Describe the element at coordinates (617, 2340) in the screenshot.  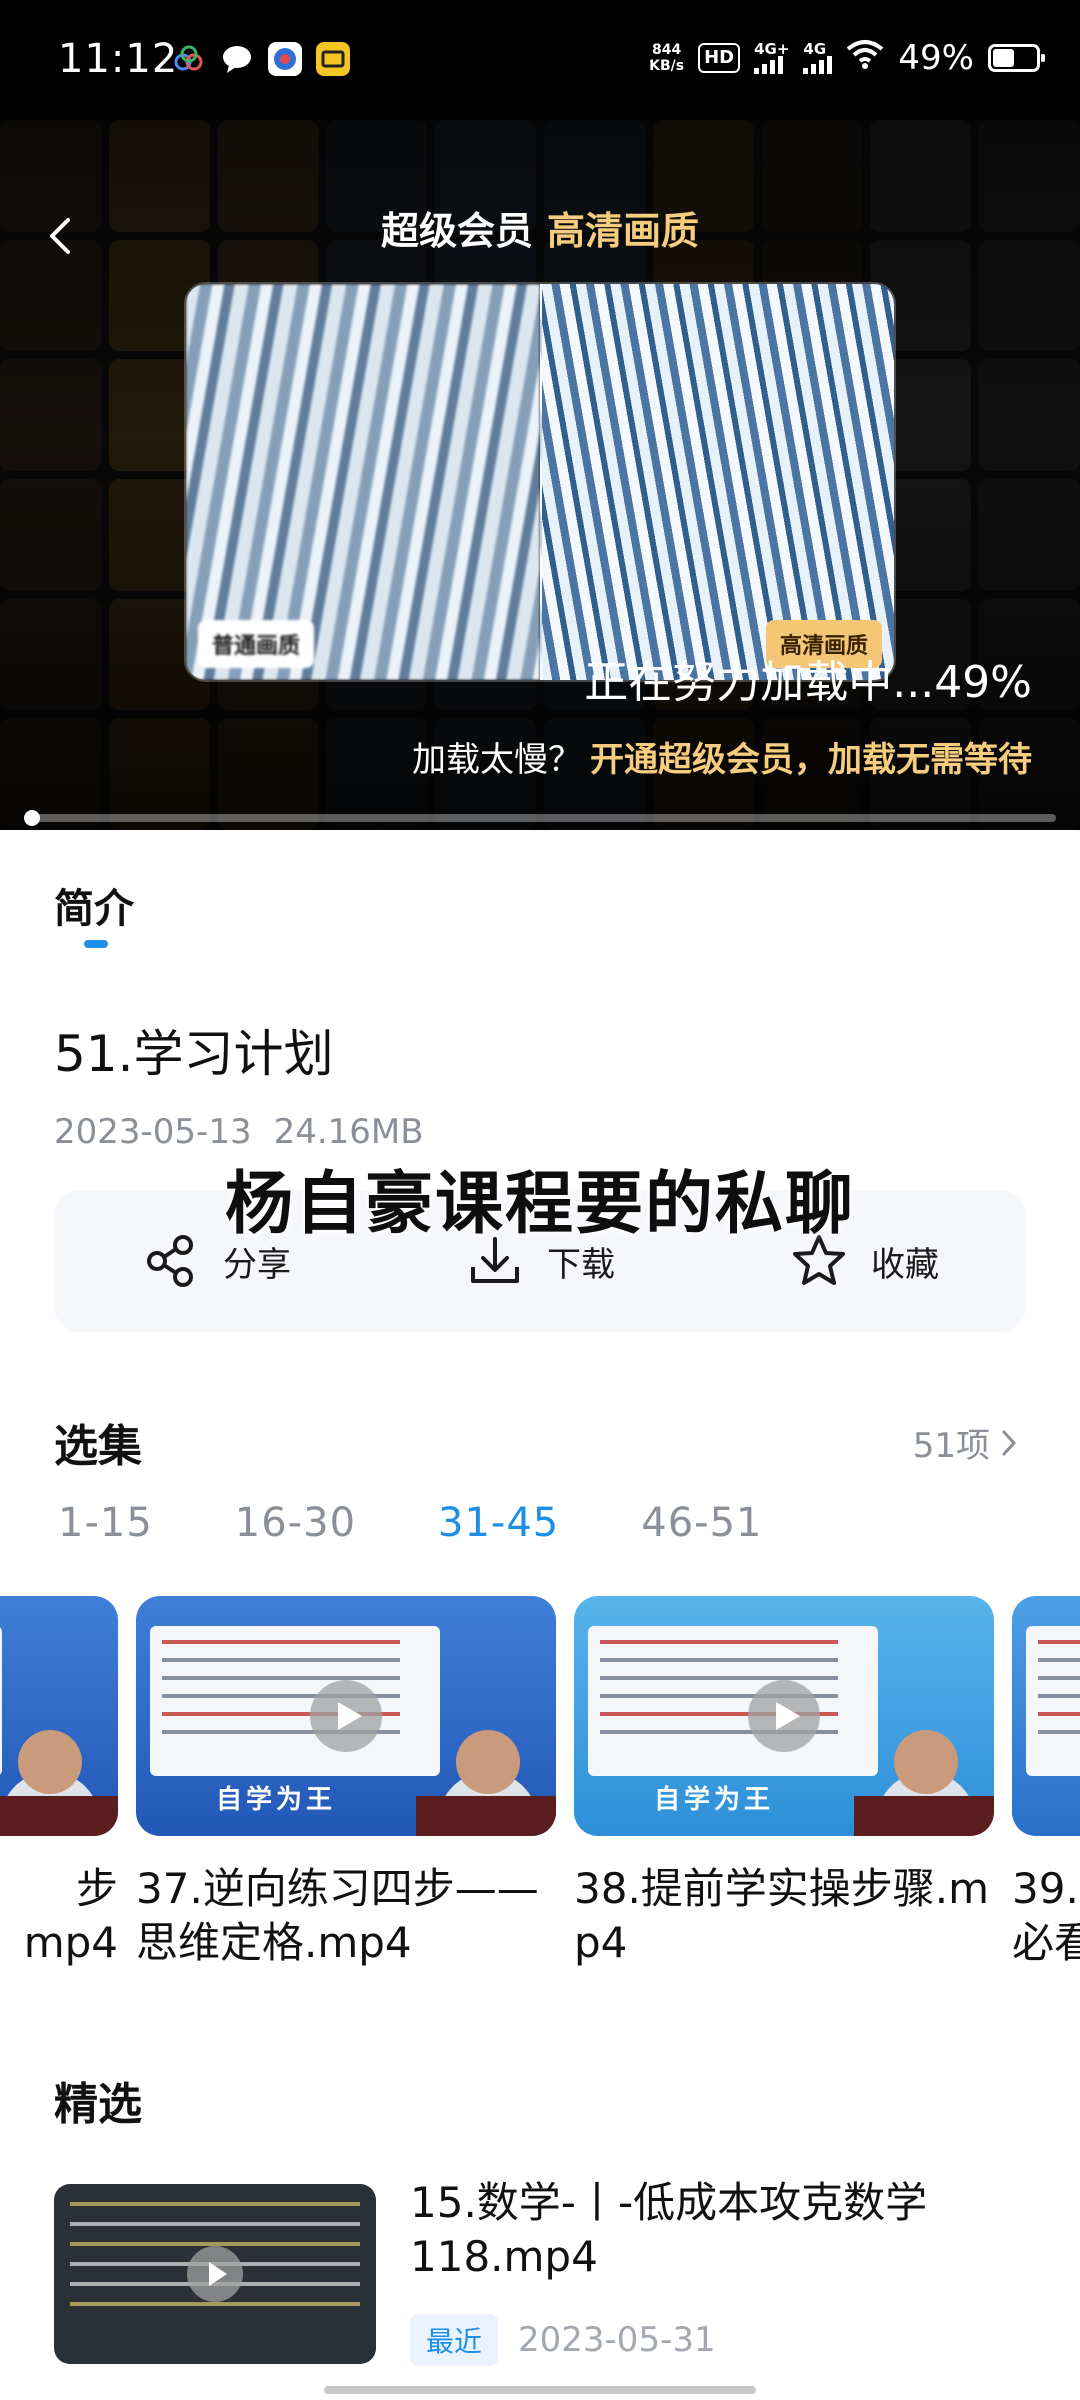
I see `featured-date: 2023-05-31` at that location.